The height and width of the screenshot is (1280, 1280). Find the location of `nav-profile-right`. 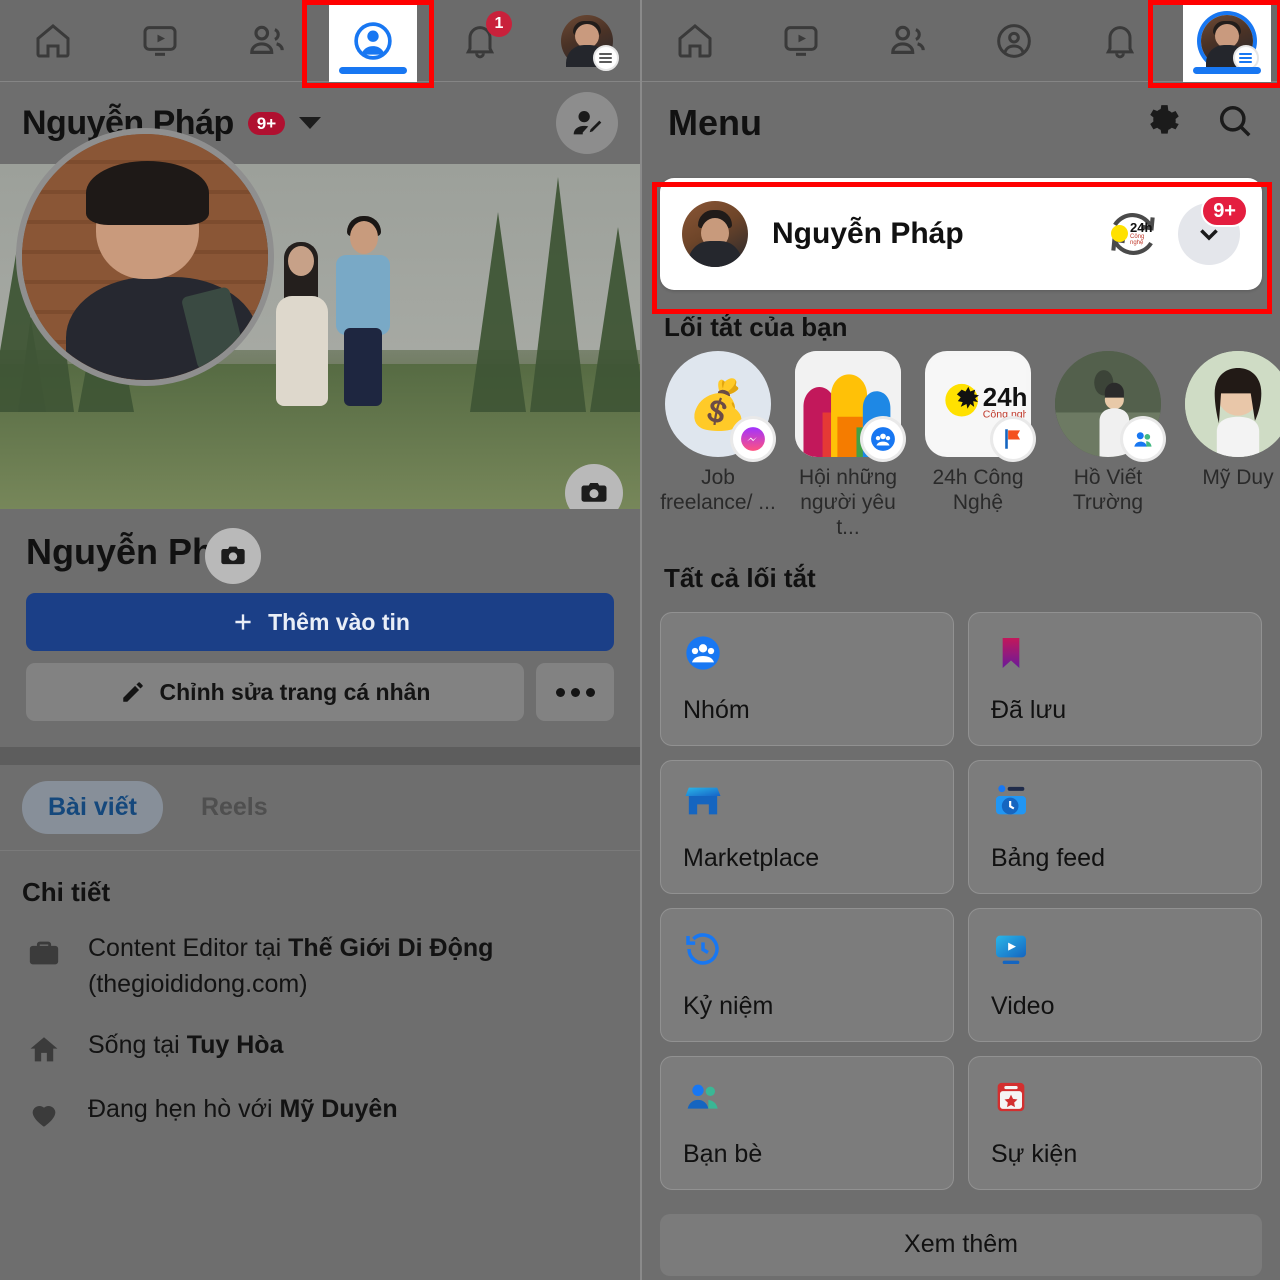

nav-profile-right is located at coordinates (1014, 41).